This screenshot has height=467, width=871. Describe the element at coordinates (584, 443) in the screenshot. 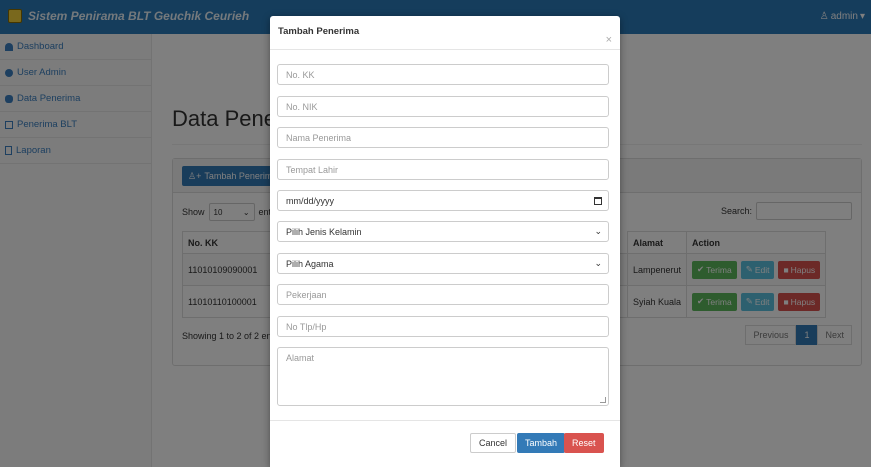

I see `reset-button: Reset` at that location.